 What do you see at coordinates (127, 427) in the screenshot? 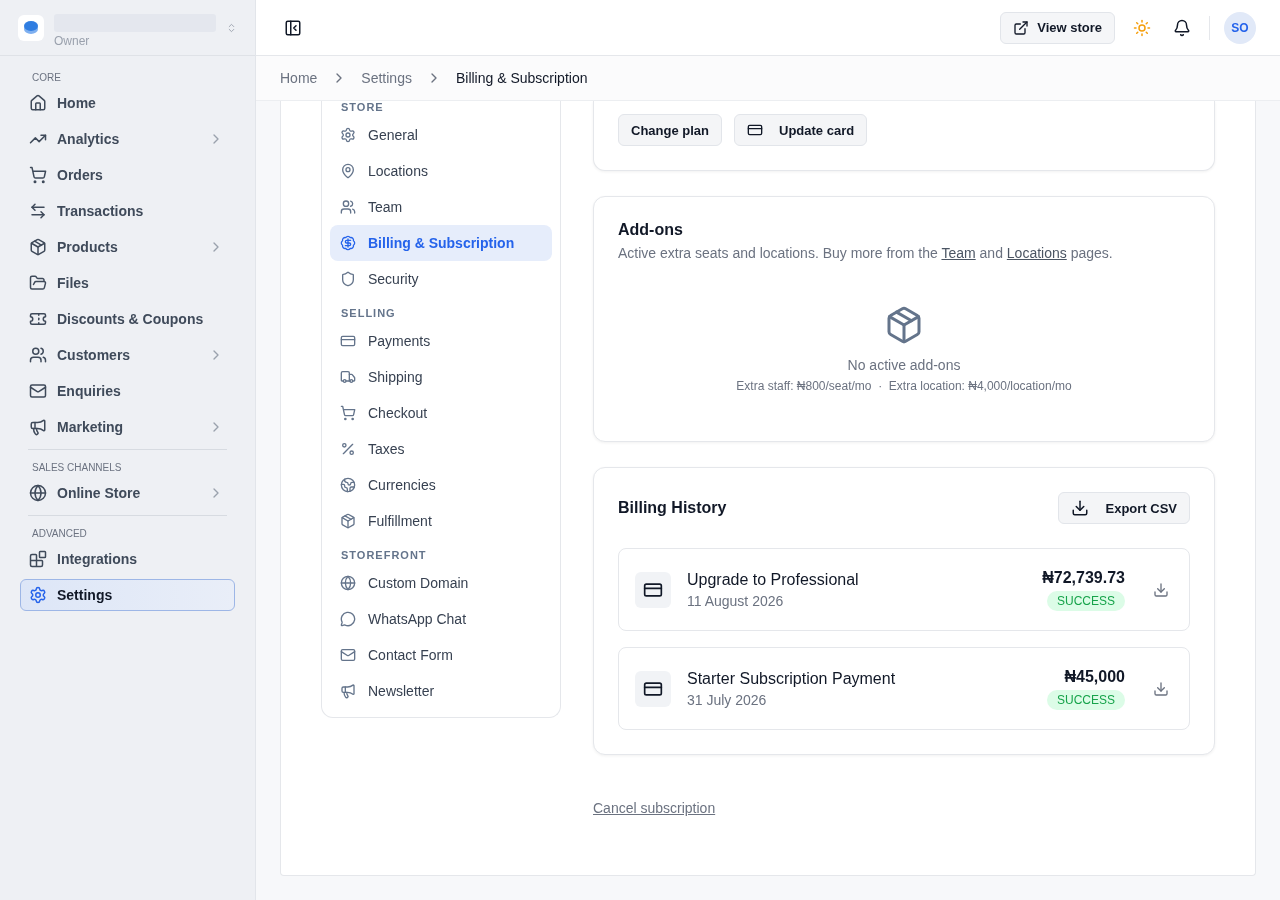
I see `sidebar-item: Marketing` at bounding box center [127, 427].